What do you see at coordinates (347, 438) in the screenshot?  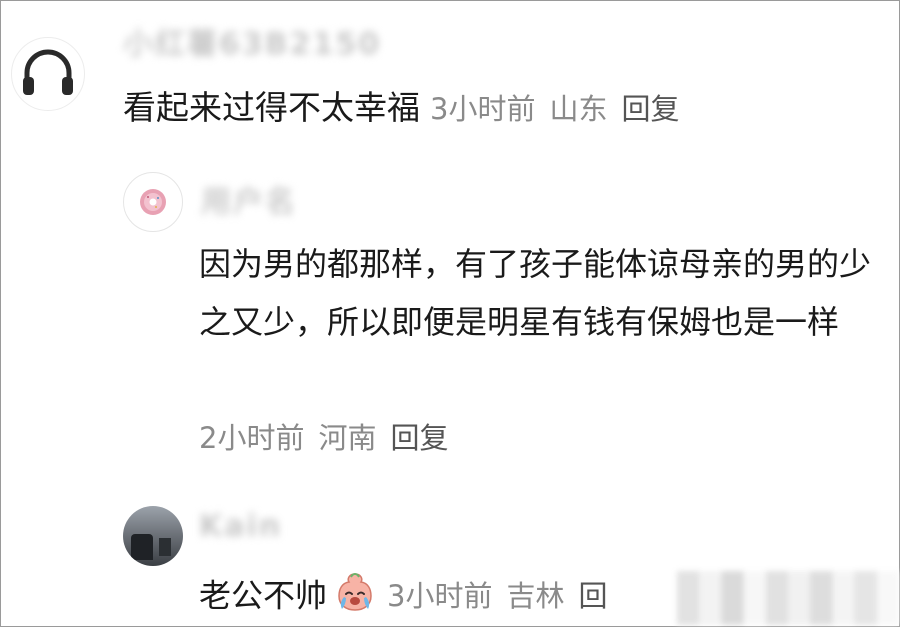 I see `comment-location: 河南` at bounding box center [347, 438].